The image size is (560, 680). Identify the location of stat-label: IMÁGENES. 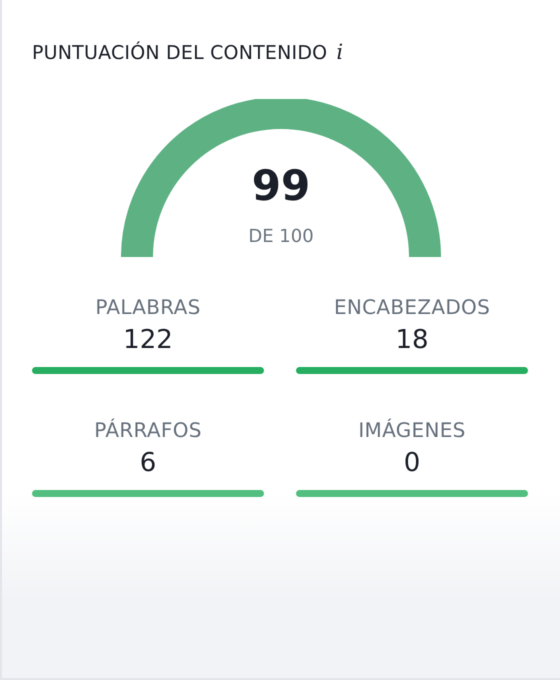
(412, 430).